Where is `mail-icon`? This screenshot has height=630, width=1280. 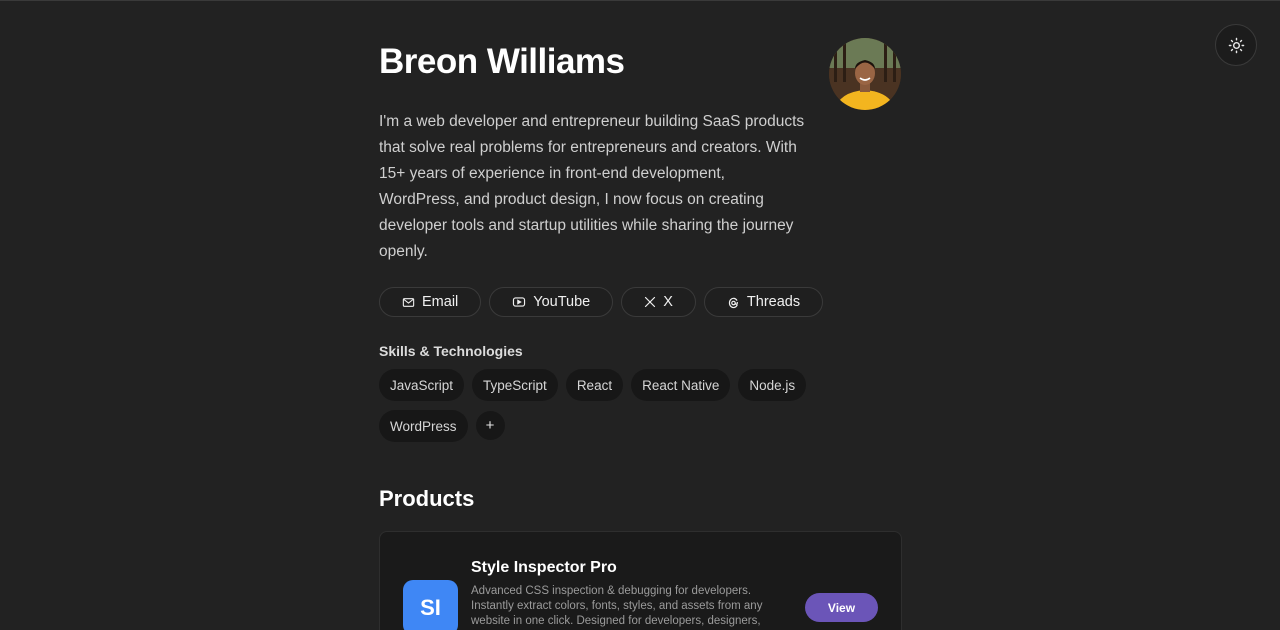
mail-icon is located at coordinates (408, 302).